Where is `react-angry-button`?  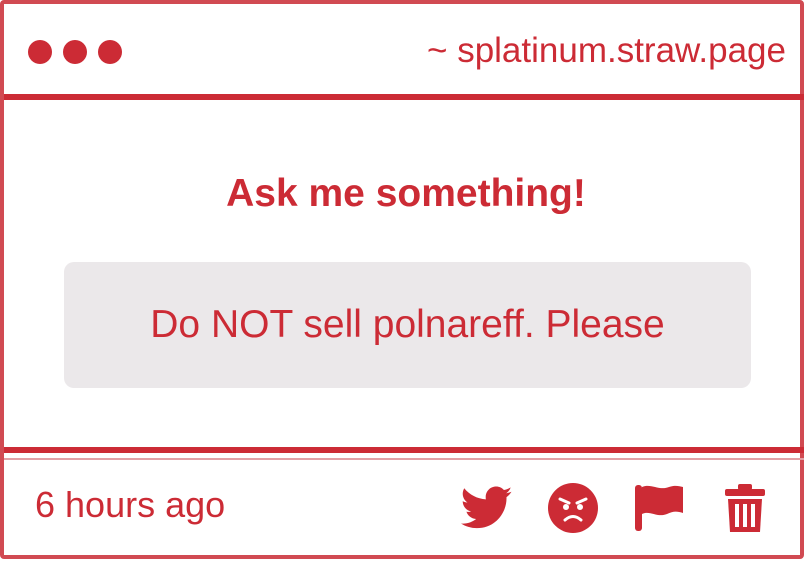
react-angry-button is located at coordinates (573, 508).